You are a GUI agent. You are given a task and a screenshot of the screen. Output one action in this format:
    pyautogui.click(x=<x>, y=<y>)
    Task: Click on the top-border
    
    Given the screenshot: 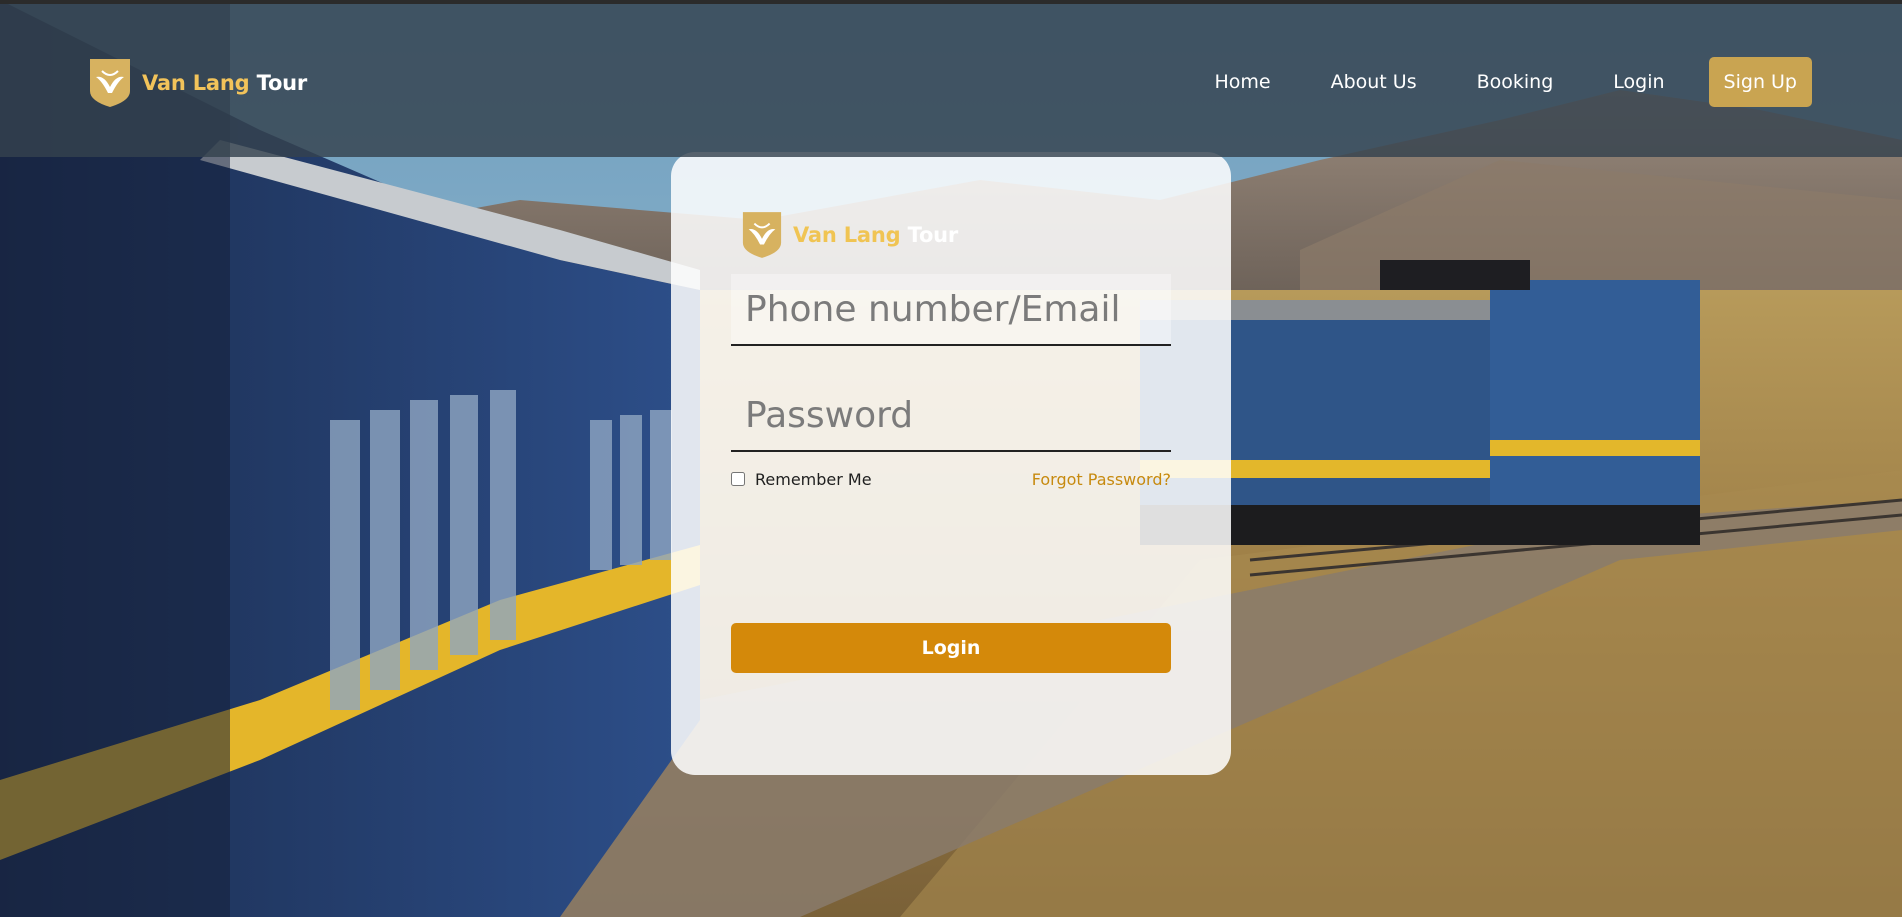 What is the action you would take?
    pyautogui.click(x=951, y=2)
    